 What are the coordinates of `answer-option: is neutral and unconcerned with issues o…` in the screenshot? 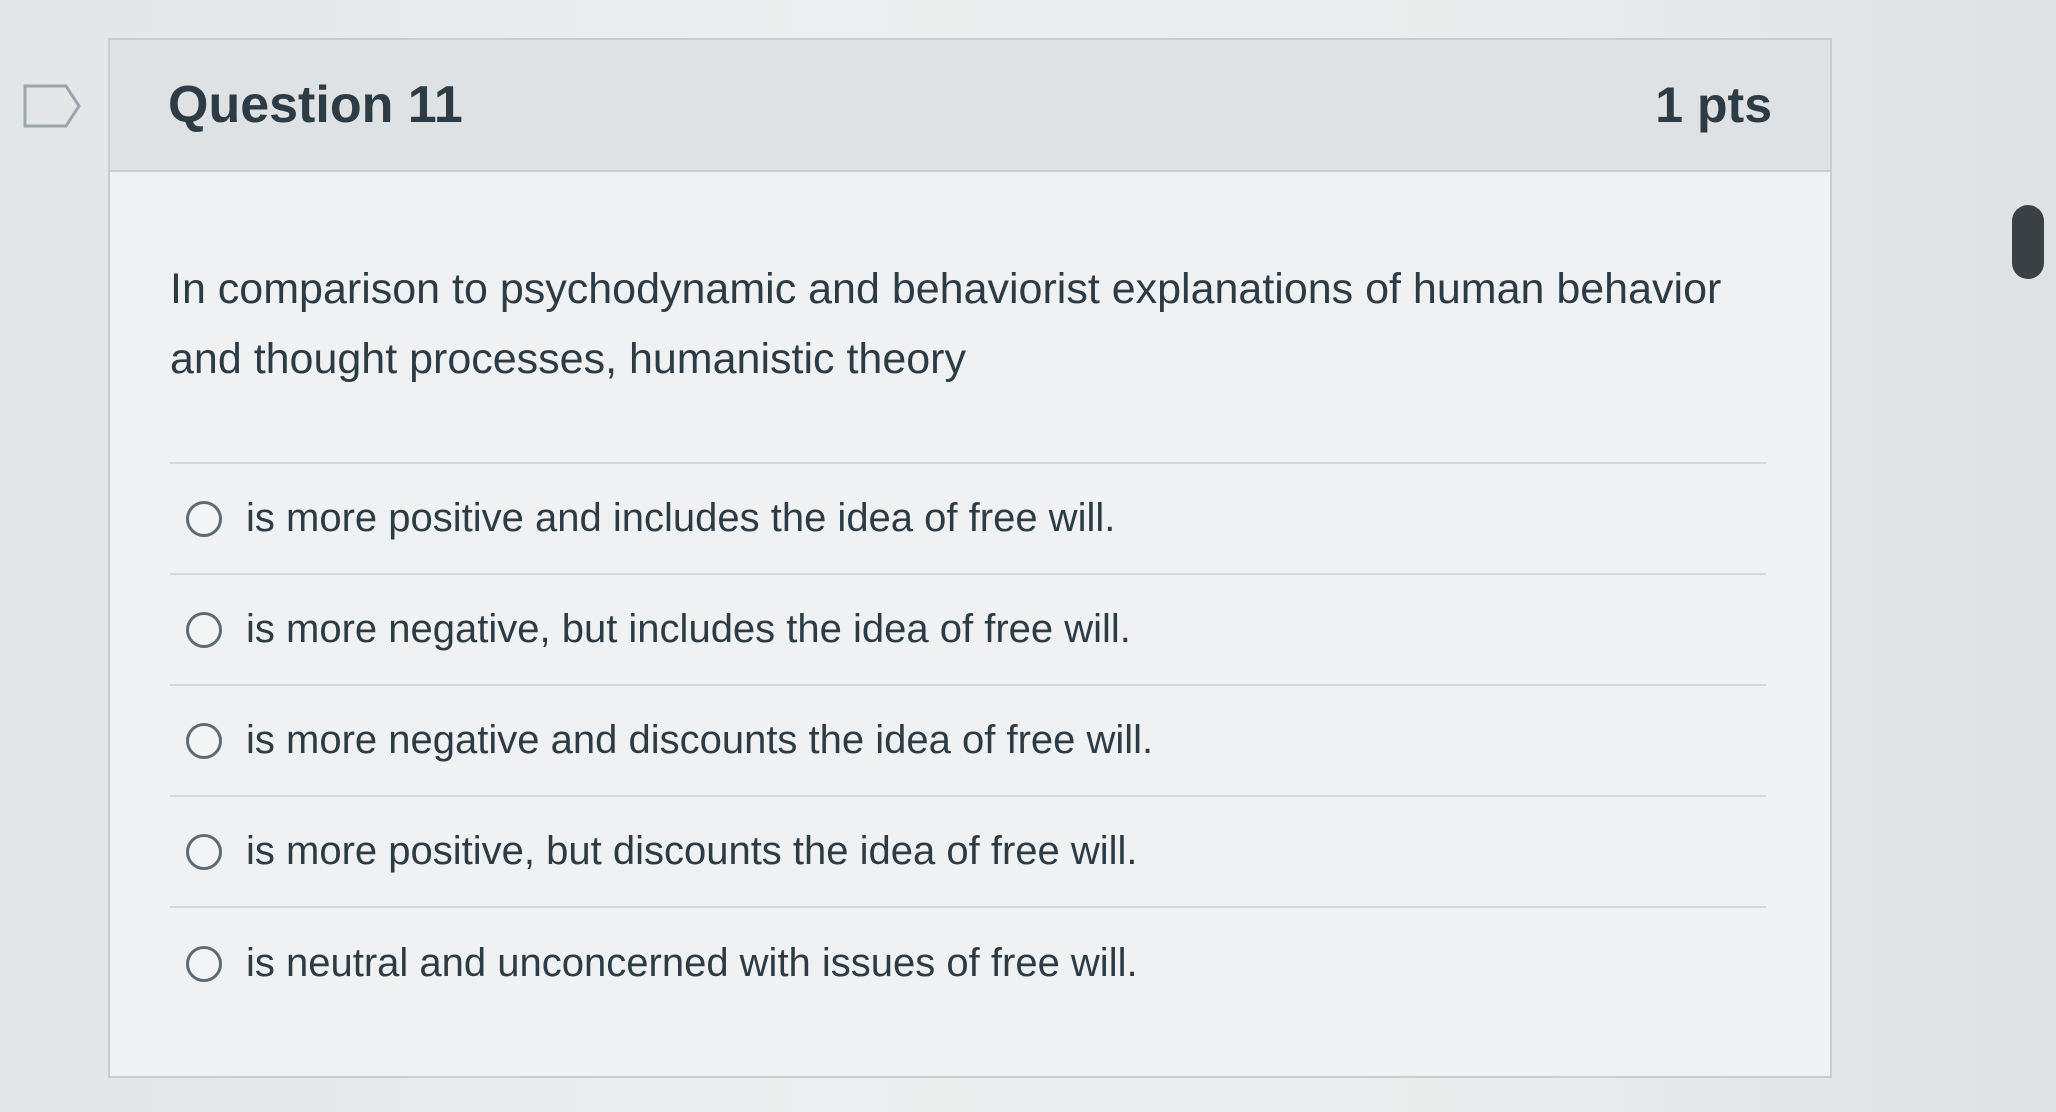 It's located at (968, 963).